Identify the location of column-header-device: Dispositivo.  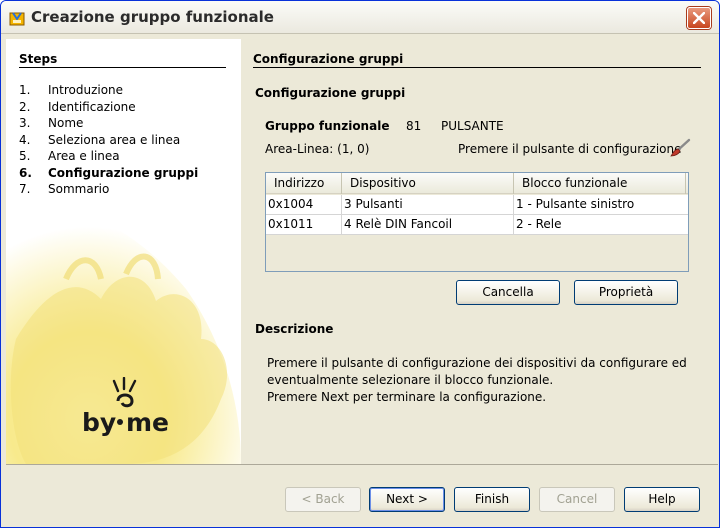
(428, 183).